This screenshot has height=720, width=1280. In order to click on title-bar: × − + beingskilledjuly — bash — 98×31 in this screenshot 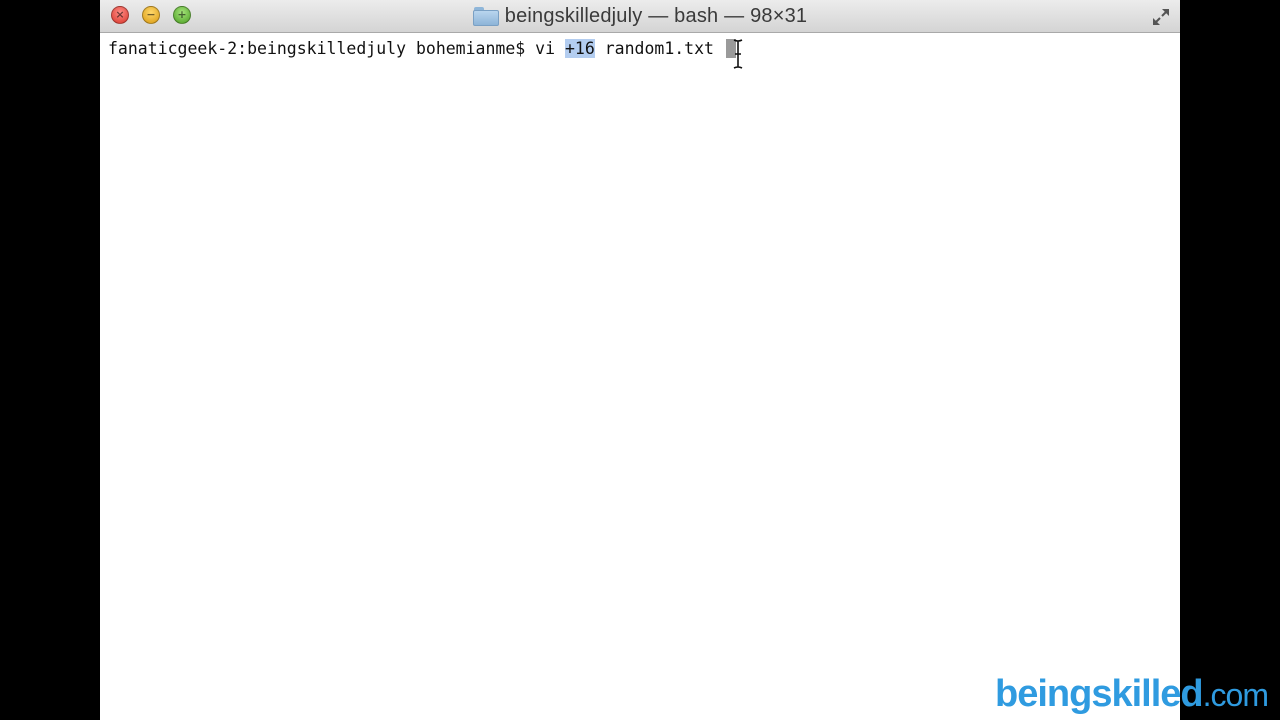, I will do `click(640, 16)`.